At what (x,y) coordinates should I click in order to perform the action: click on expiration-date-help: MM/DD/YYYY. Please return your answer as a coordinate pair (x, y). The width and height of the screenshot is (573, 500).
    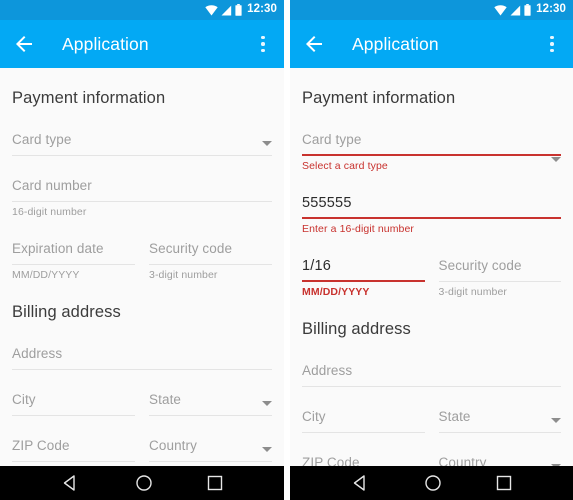
    Looking at the image, I should click on (46, 275).